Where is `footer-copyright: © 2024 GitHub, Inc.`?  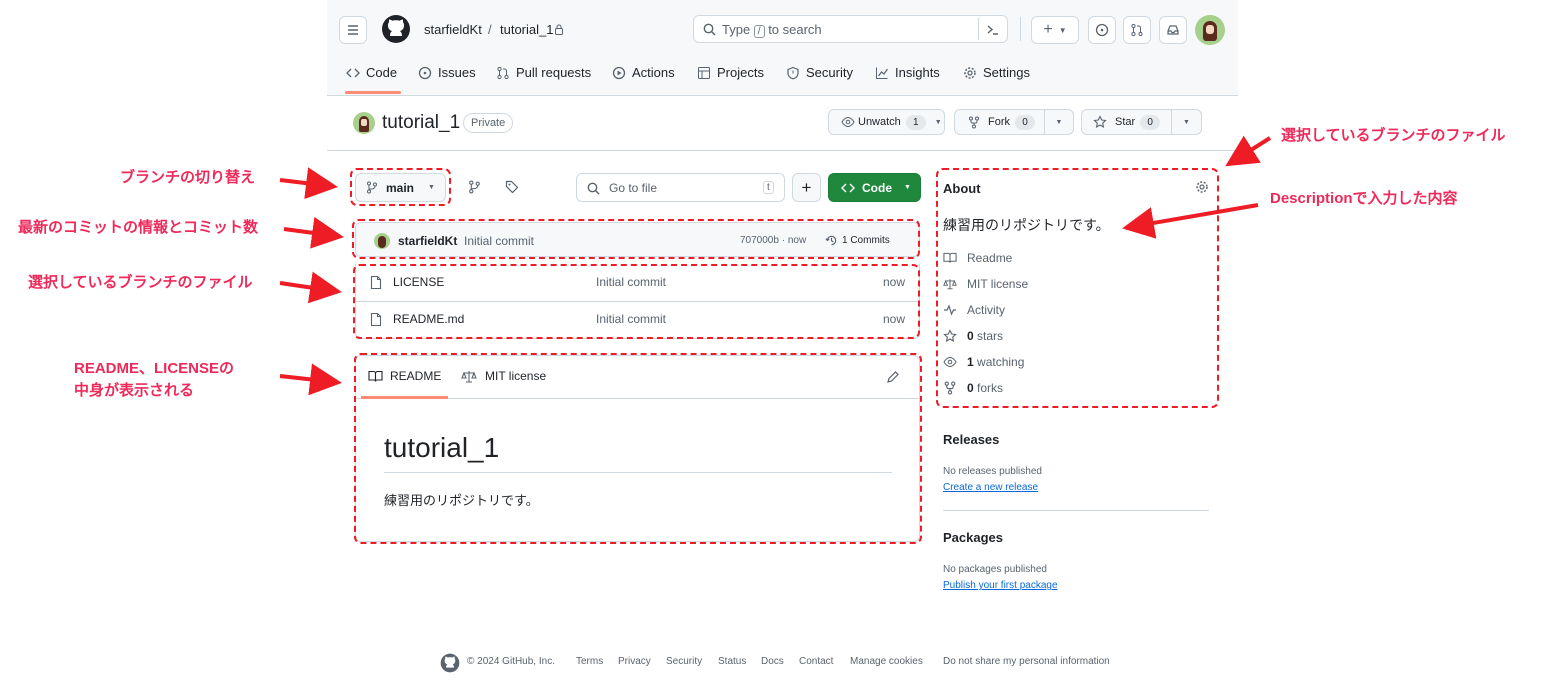 footer-copyright: © 2024 GitHub, Inc. is located at coordinates (511, 661).